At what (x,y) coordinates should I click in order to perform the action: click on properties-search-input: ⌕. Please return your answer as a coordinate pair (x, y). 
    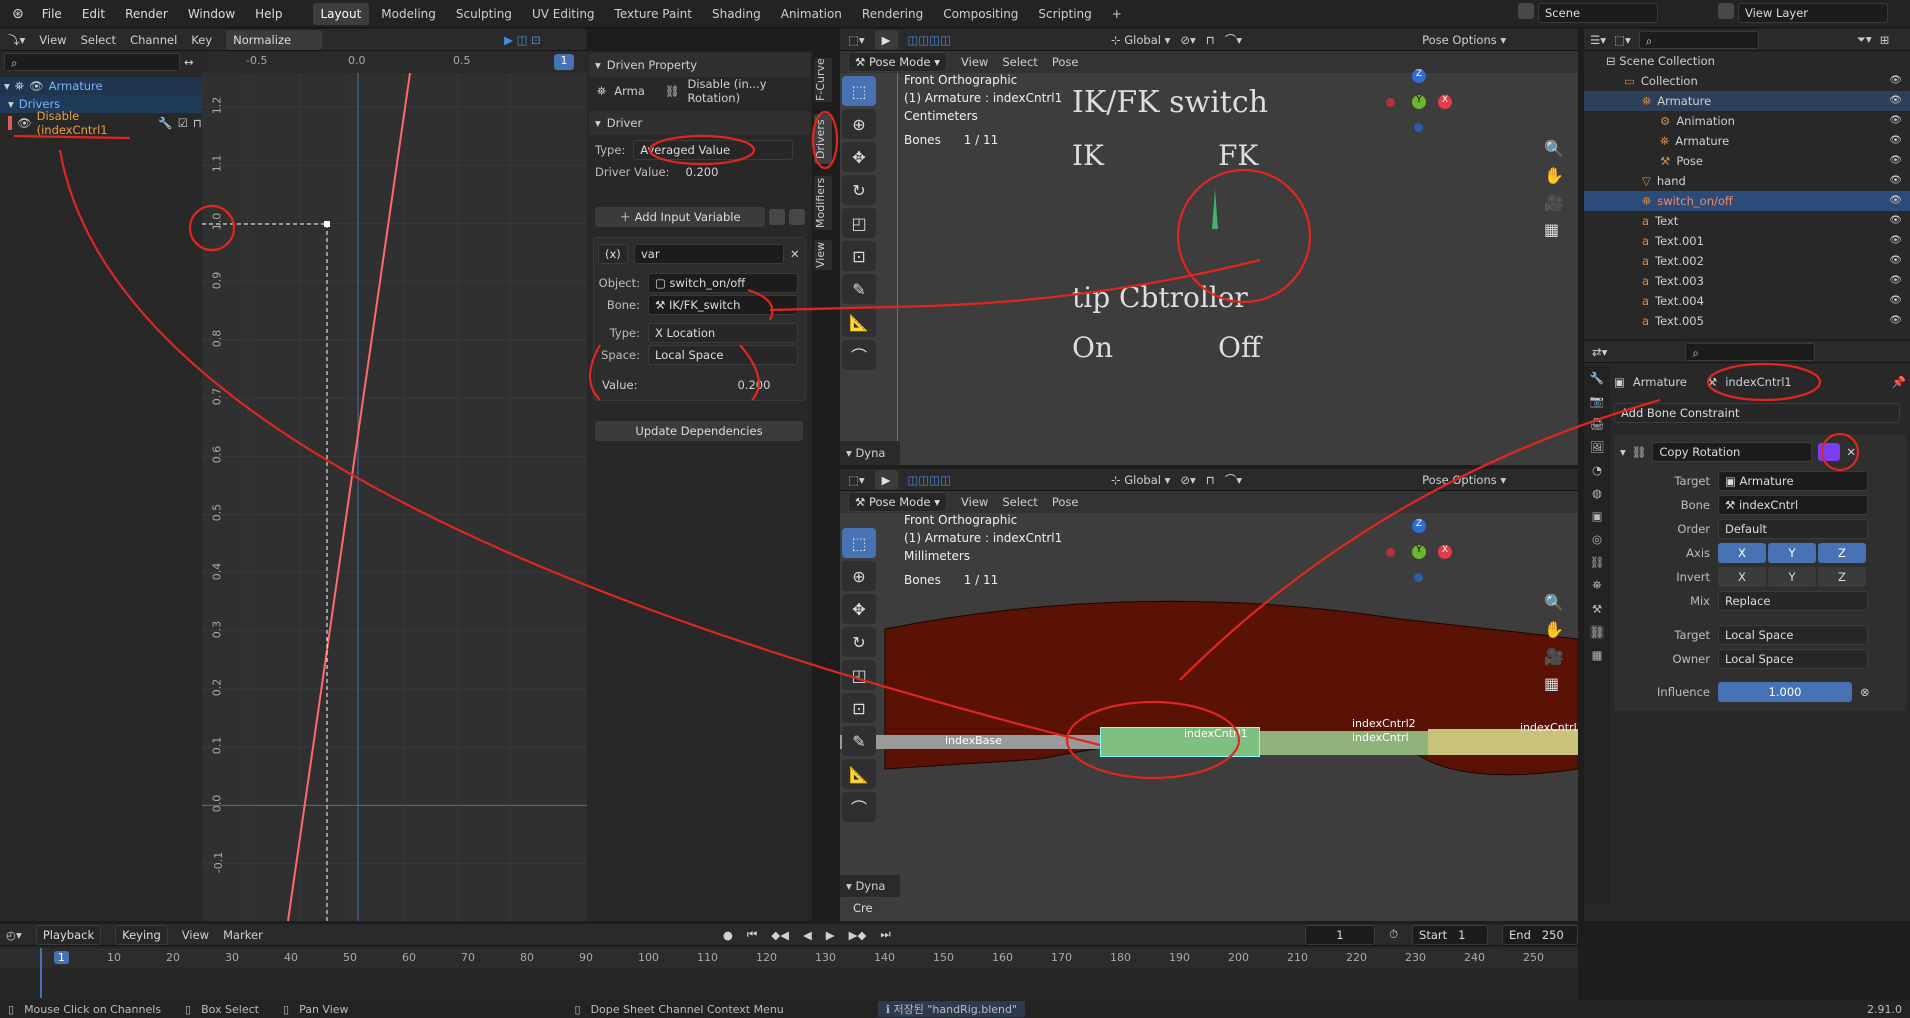
    Looking at the image, I should click on (1750, 351).